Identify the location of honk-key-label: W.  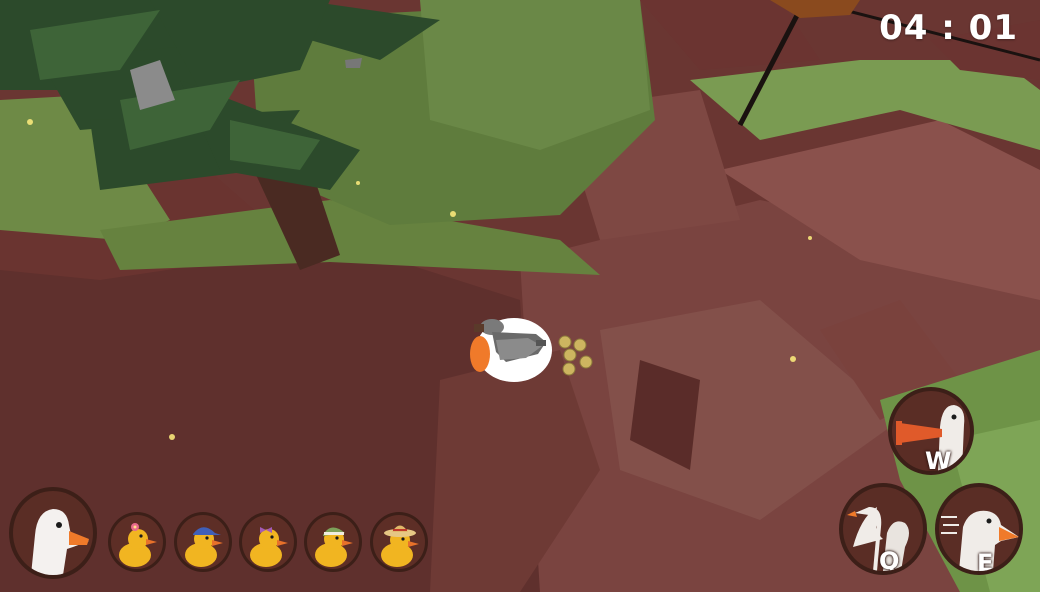
(938, 461).